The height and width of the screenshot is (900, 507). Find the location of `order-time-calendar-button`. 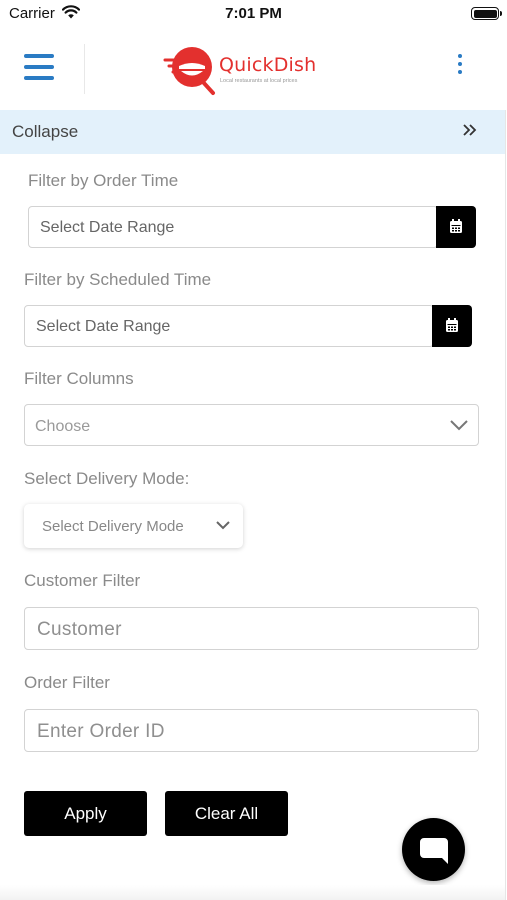

order-time-calendar-button is located at coordinates (456, 227).